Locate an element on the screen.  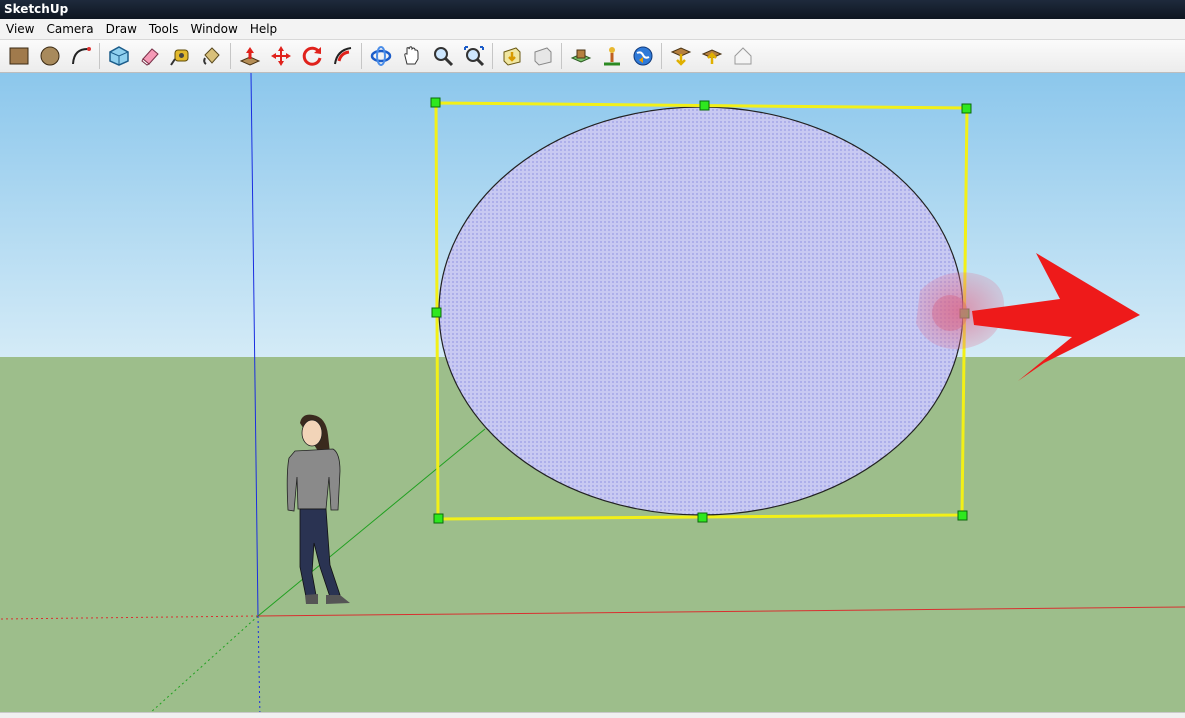
grip-left-middle is located at coordinates (436, 312).